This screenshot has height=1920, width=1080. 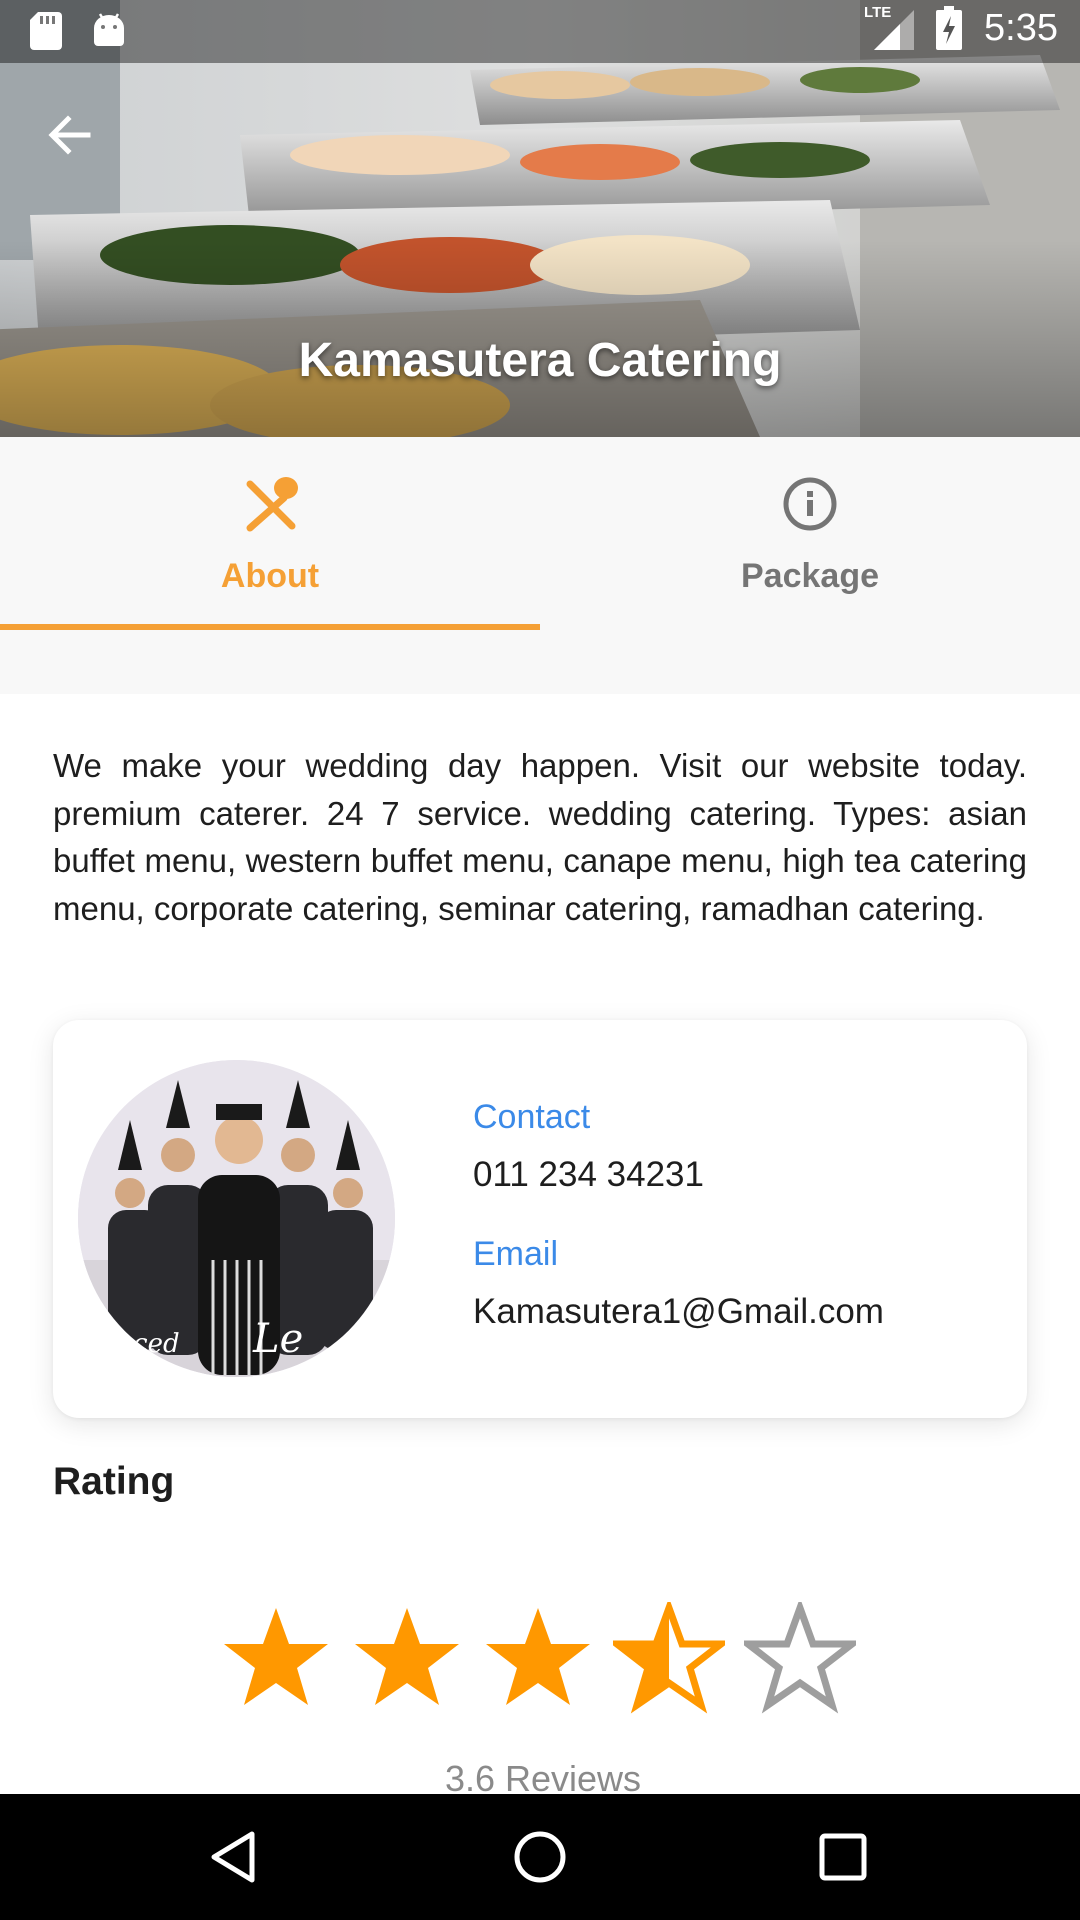 I want to click on nav-recent-apps-icon, so click(x=843, y=1857).